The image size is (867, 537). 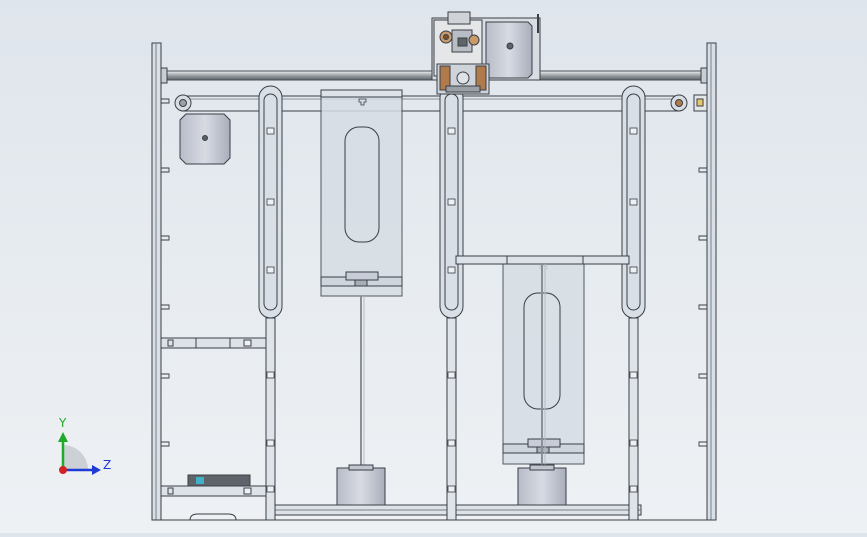 I want to click on base-handle, so click(x=213, y=517).